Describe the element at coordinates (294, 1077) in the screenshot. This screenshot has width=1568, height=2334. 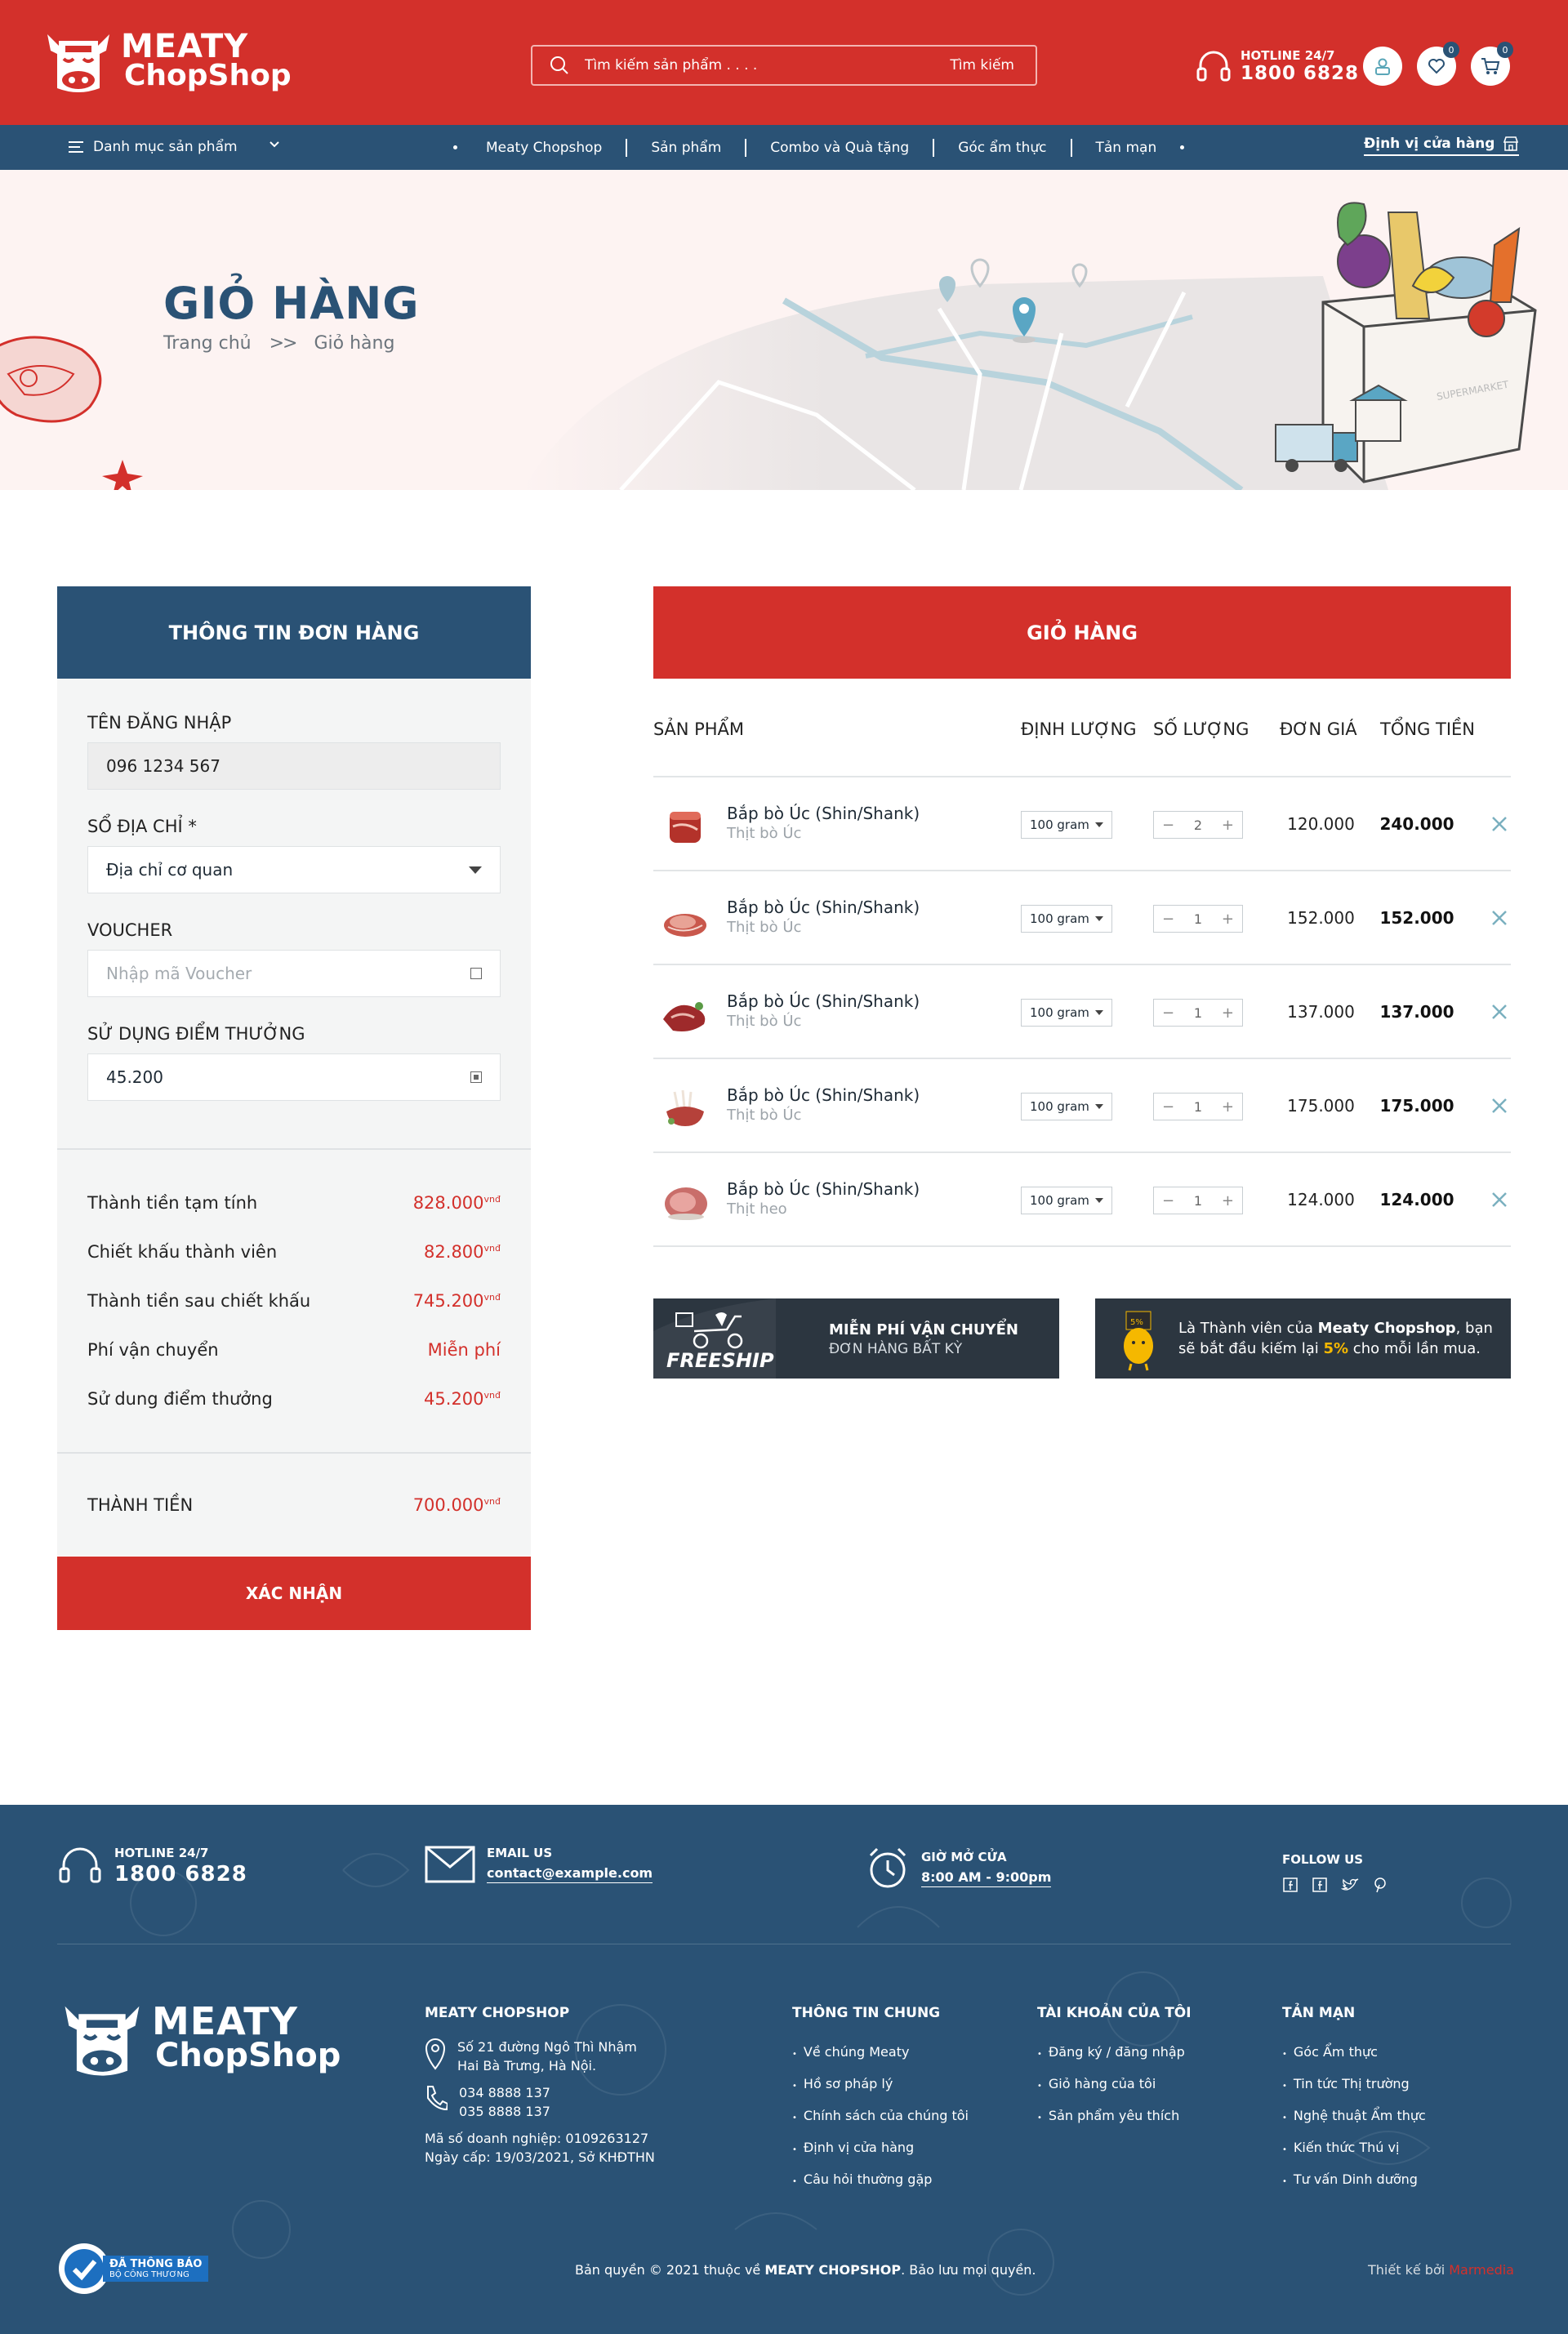
I see `reward-points-input: 45.200` at that location.